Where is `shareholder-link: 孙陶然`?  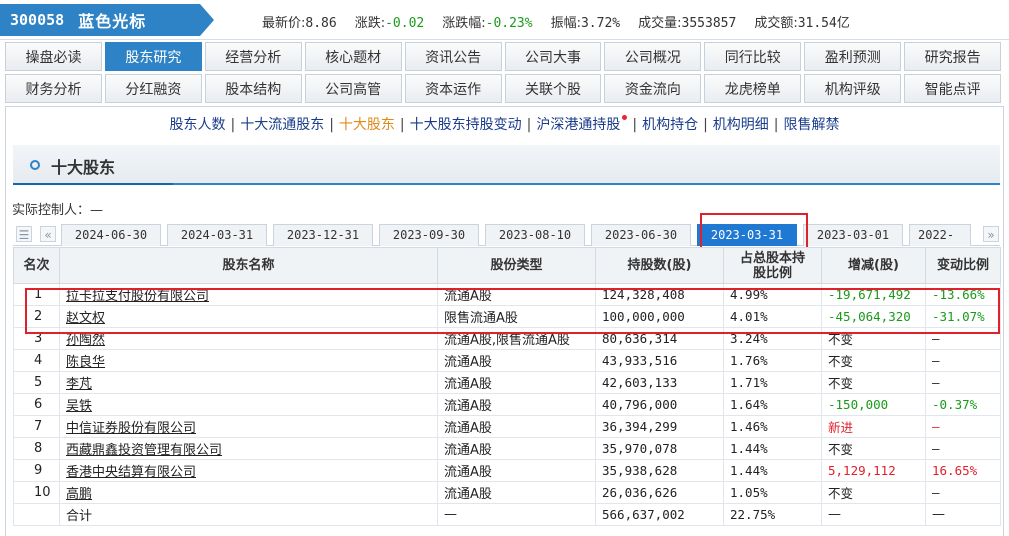 shareholder-link: 孙陶然 is located at coordinates (85, 340).